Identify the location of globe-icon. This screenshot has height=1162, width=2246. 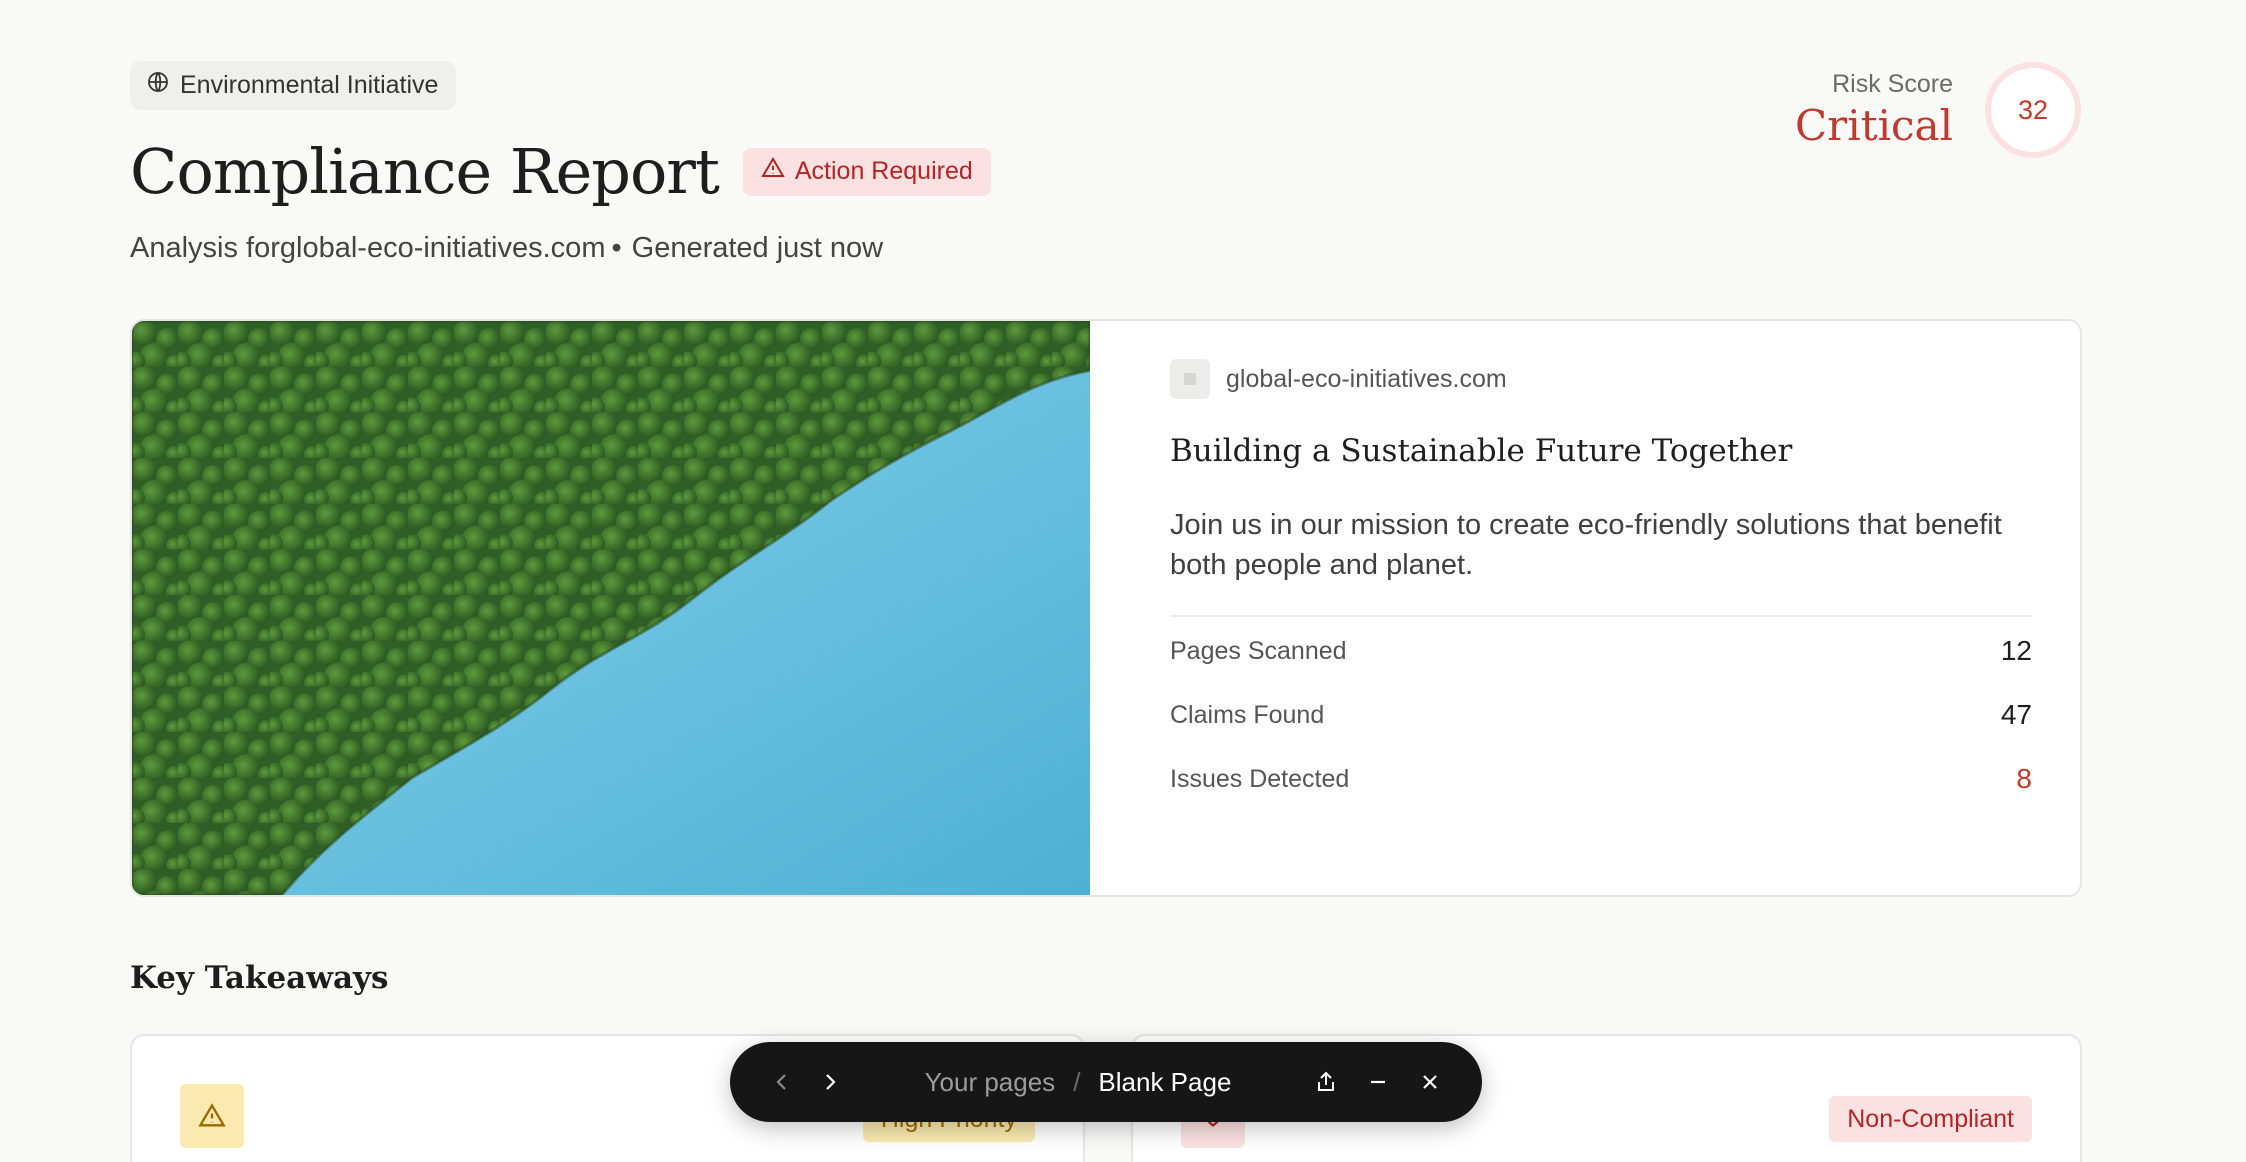
(158, 85).